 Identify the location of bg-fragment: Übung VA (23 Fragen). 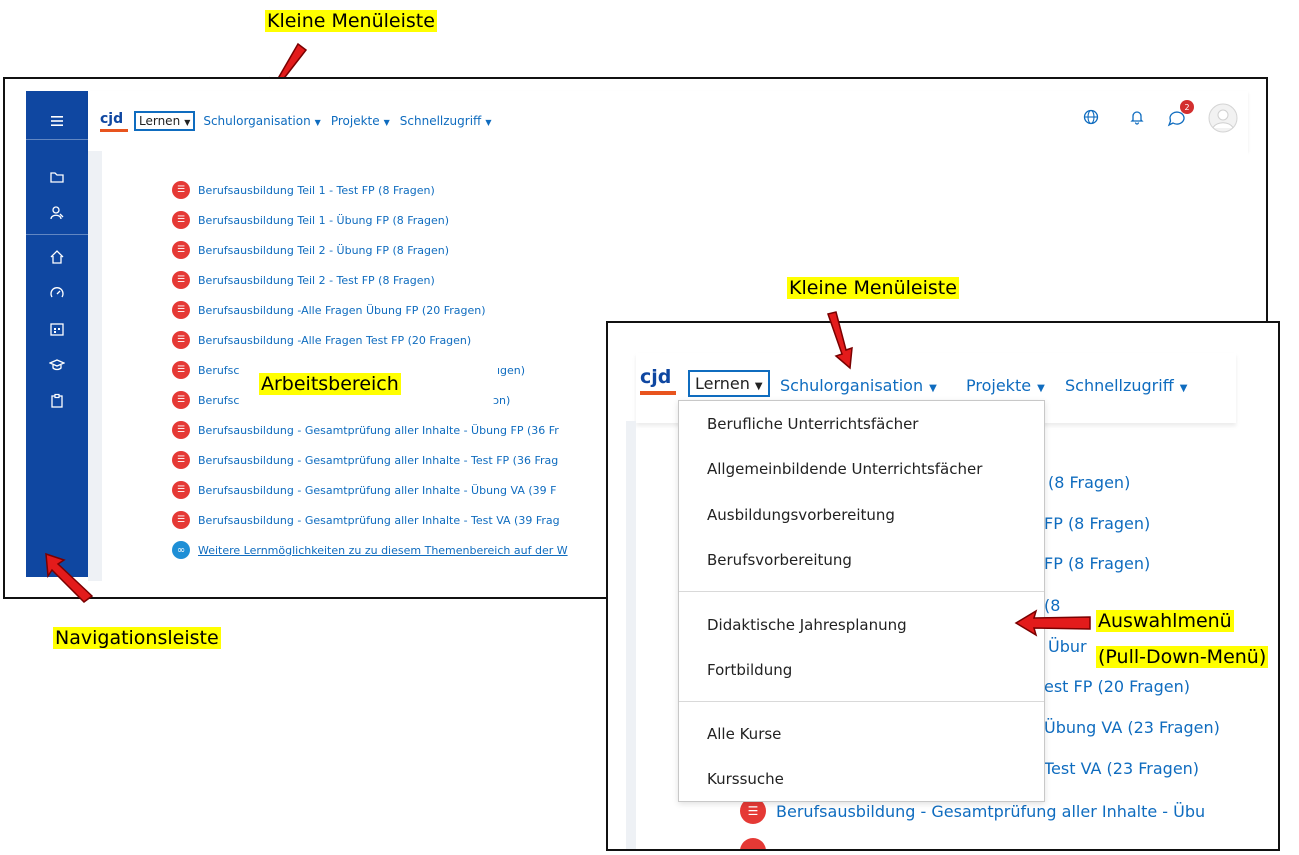
(1132, 727).